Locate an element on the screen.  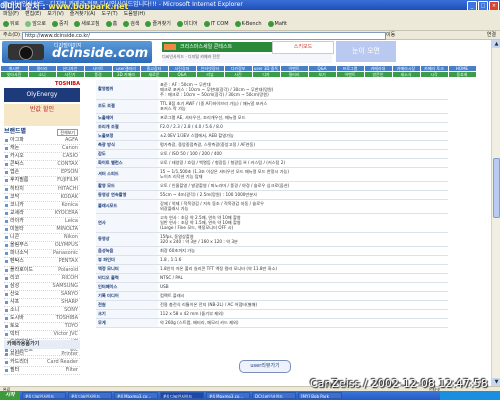
links-button: 연결 is located at coordinates (491, 35).